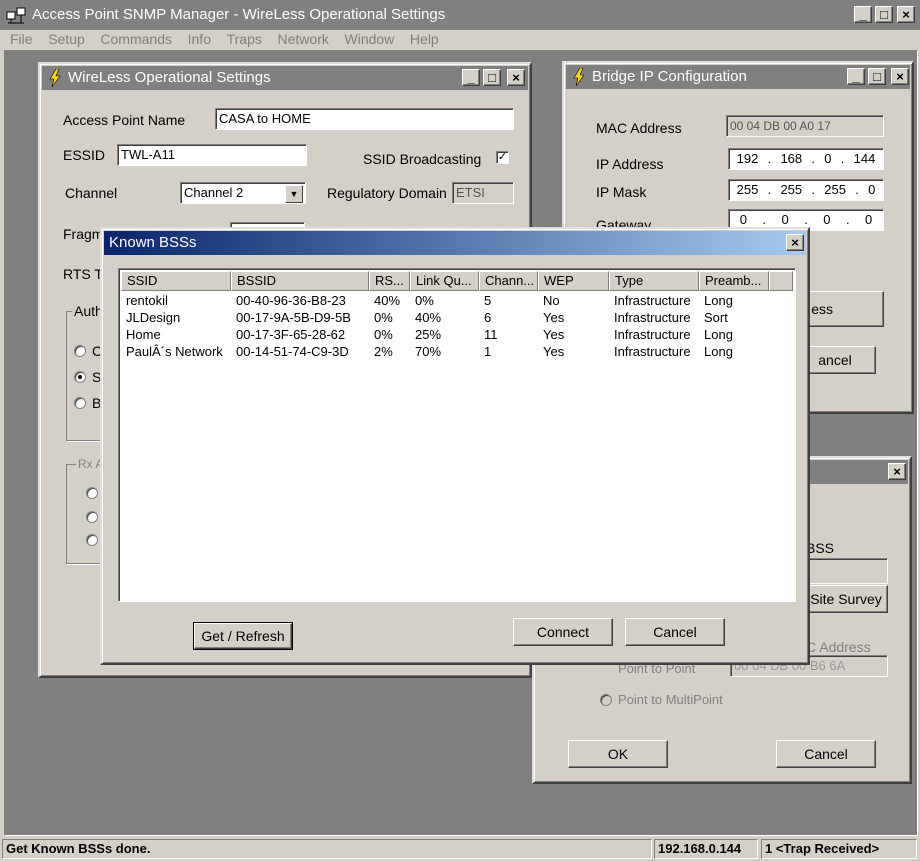 The height and width of the screenshot is (861, 920). I want to click on ip-mask-input: 255. 255. 255. 0, so click(806, 190).